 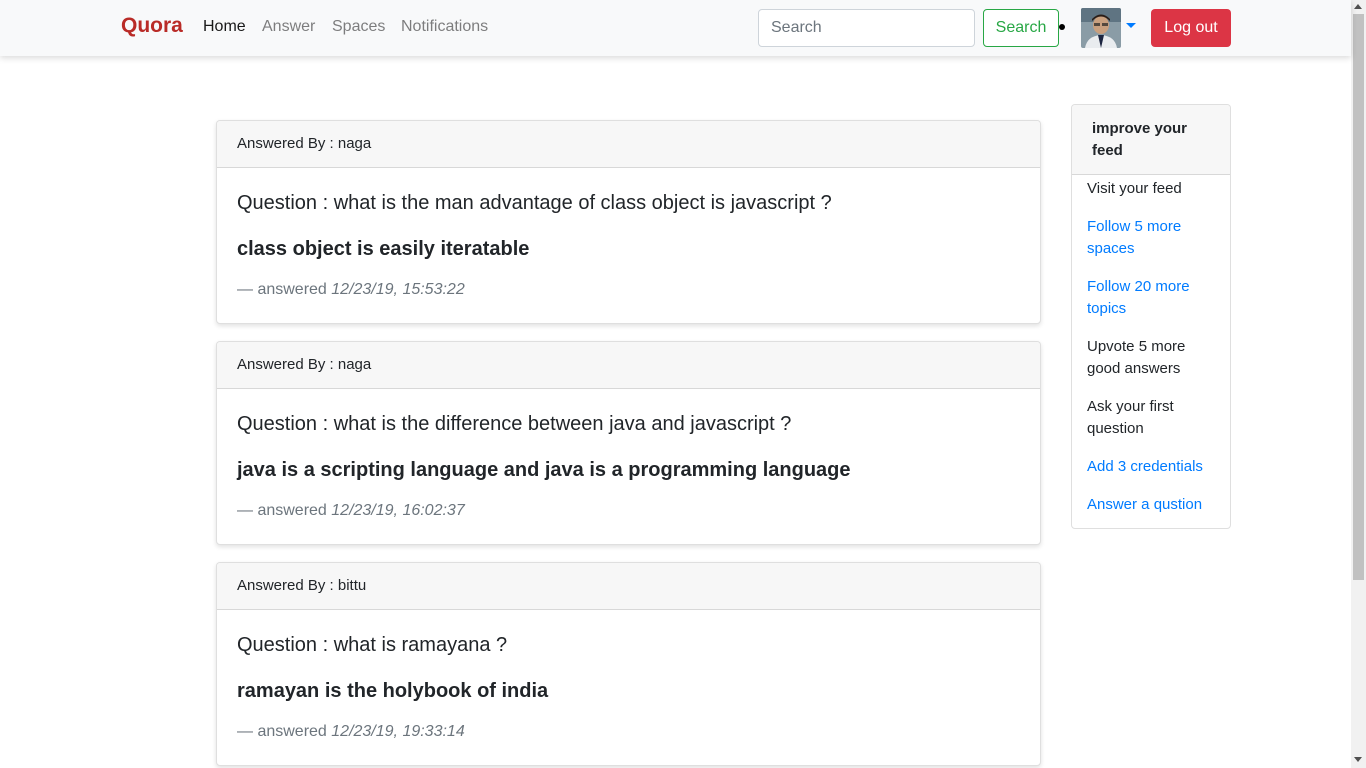 What do you see at coordinates (1358, 759) in the screenshot?
I see `scroll-down-arrow-icon` at bounding box center [1358, 759].